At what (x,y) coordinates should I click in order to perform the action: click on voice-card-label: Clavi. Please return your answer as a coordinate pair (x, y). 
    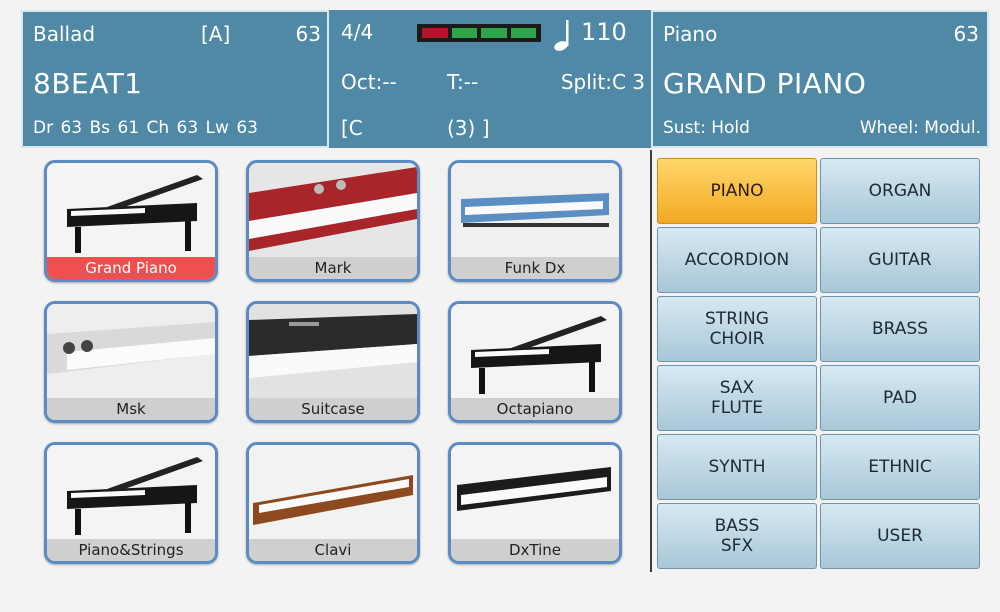
    Looking at the image, I should click on (333, 550).